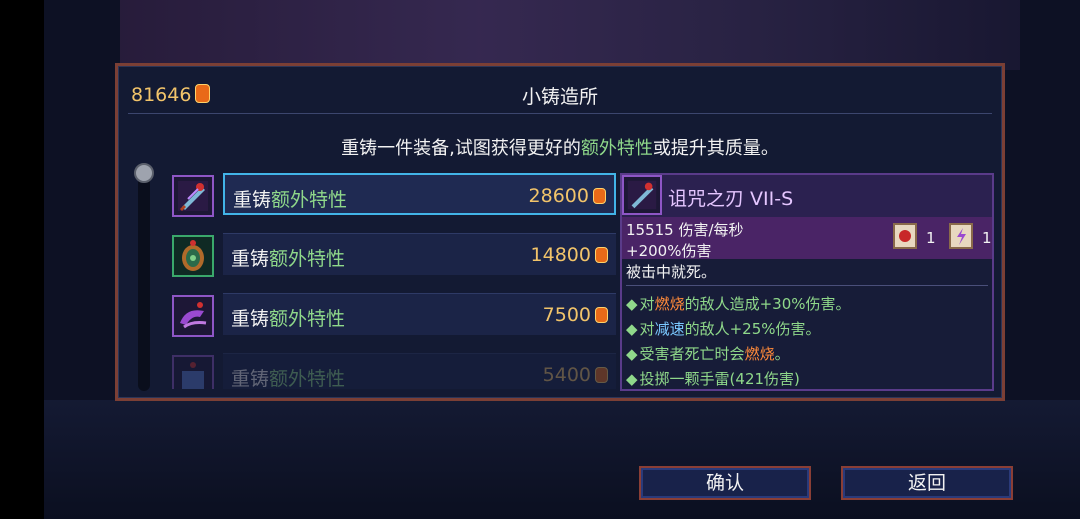 This screenshot has height=519, width=1080. Describe the element at coordinates (419, 254) in the screenshot. I see `reforge-button-2: 重铸额外特性 14800` at that location.